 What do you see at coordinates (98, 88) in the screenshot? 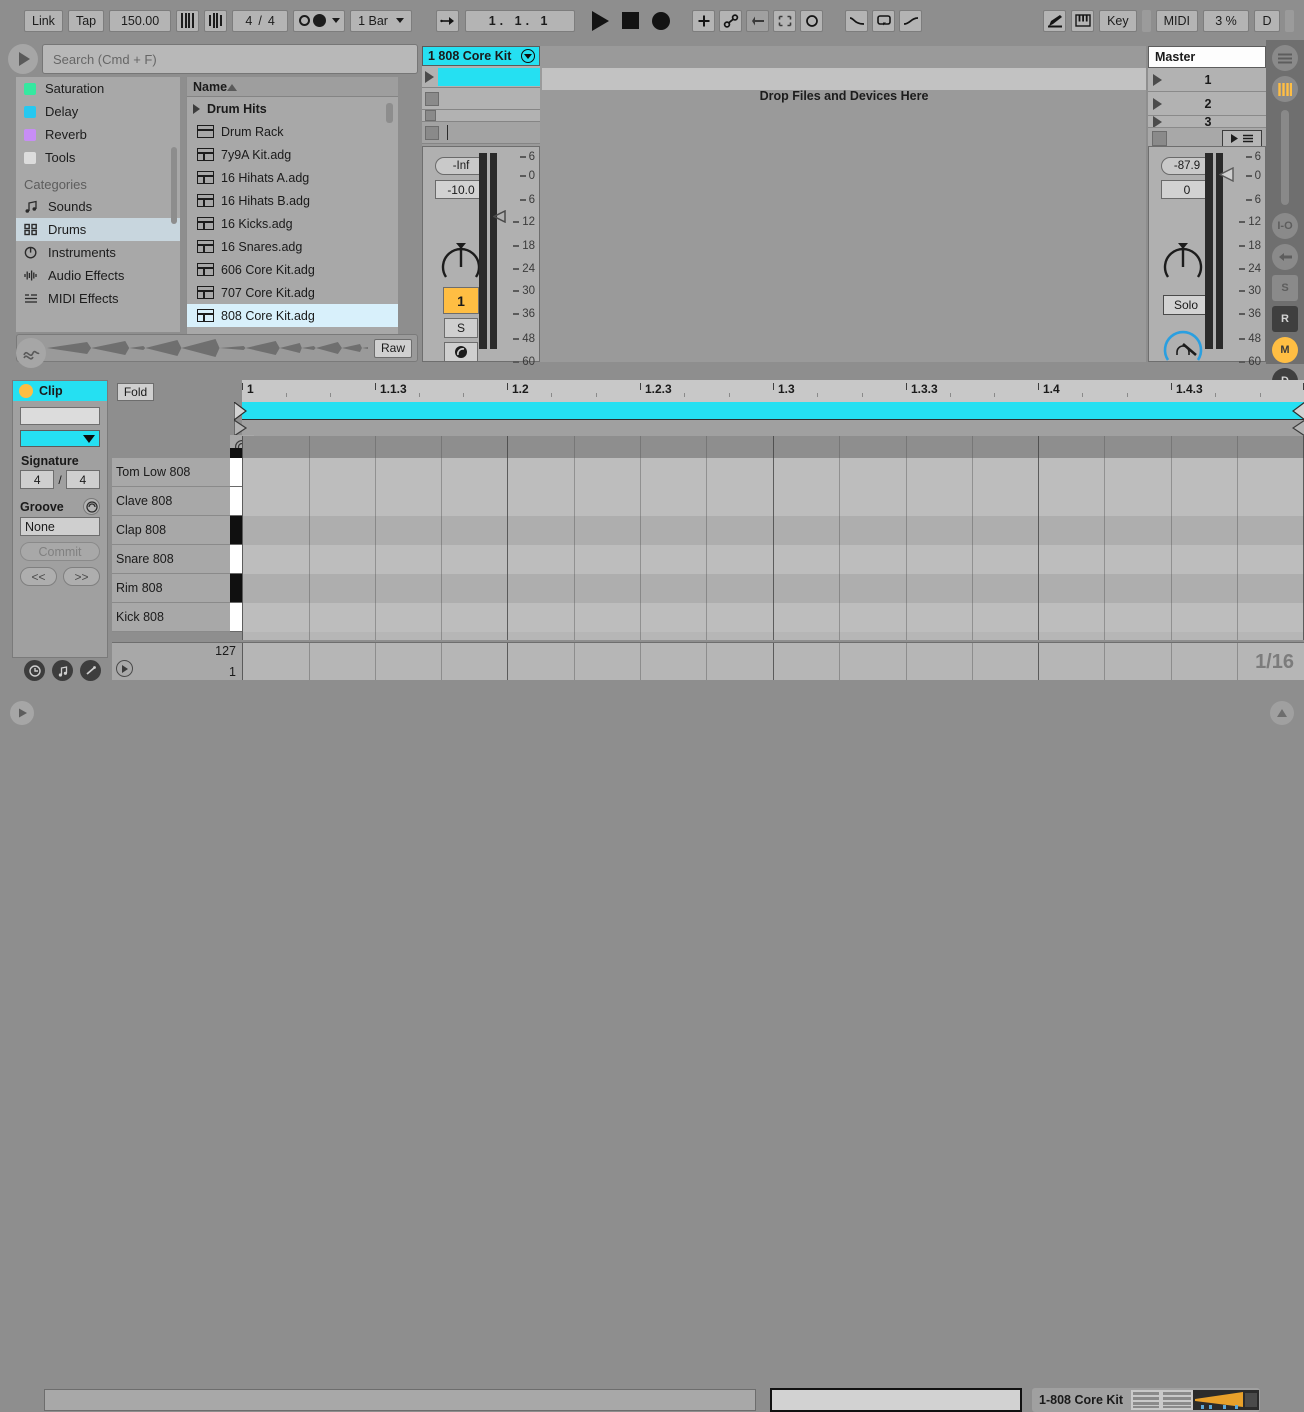
I see `sidebar-item-saturation: Saturation` at bounding box center [98, 88].